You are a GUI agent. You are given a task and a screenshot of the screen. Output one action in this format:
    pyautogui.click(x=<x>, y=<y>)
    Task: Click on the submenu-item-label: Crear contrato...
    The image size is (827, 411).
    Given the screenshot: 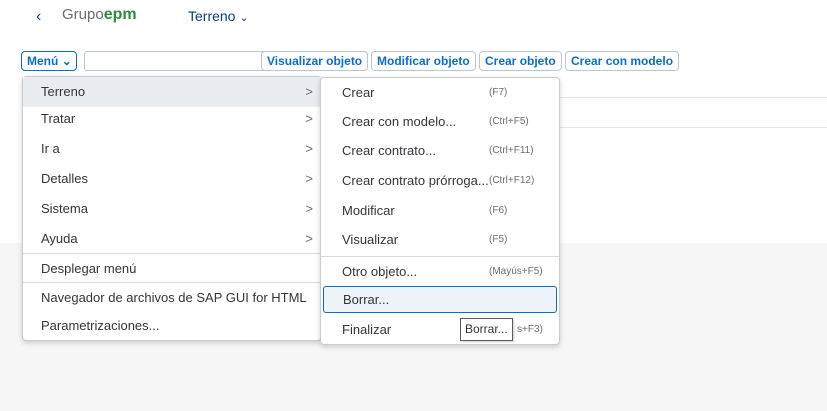 What is the action you would take?
    pyautogui.click(x=389, y=150)
    